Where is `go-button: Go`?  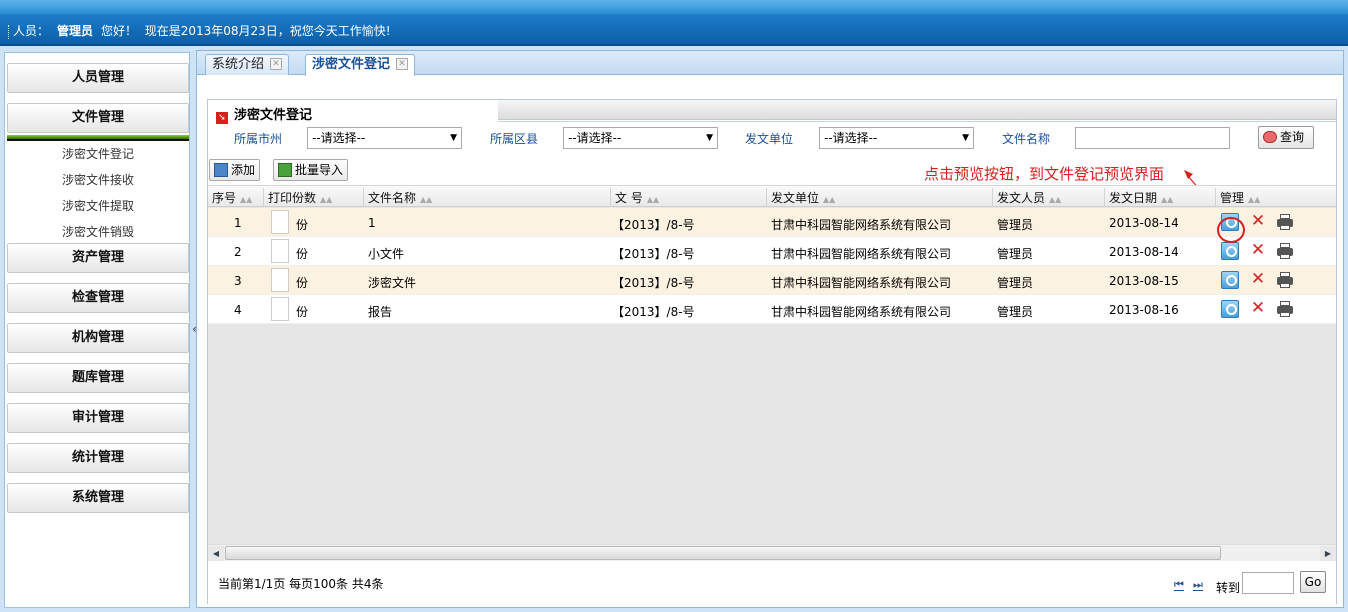
go-button: Go is located at coordinates (1313, 582).